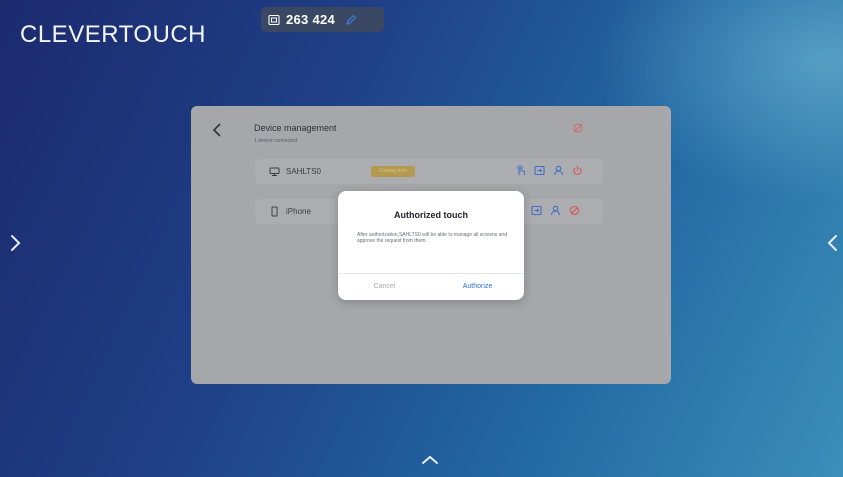 This screenshot has width=843, height=477. What do you see at coordinates (393, 171) in the screenshot?
I see `status-badge: Casting now` at bounding box center [393, 171].